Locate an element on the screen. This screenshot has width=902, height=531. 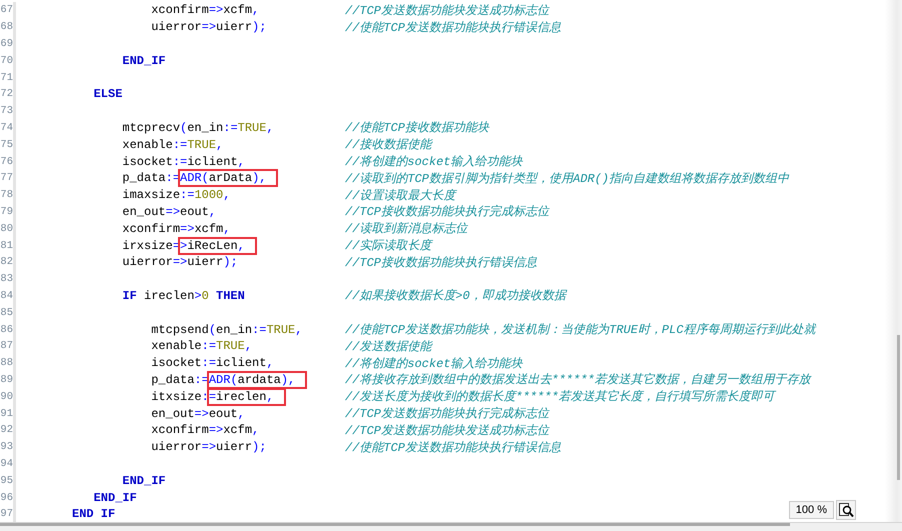
code-comment: //读取到新消息标志位 is located at coordinates (406, 229).